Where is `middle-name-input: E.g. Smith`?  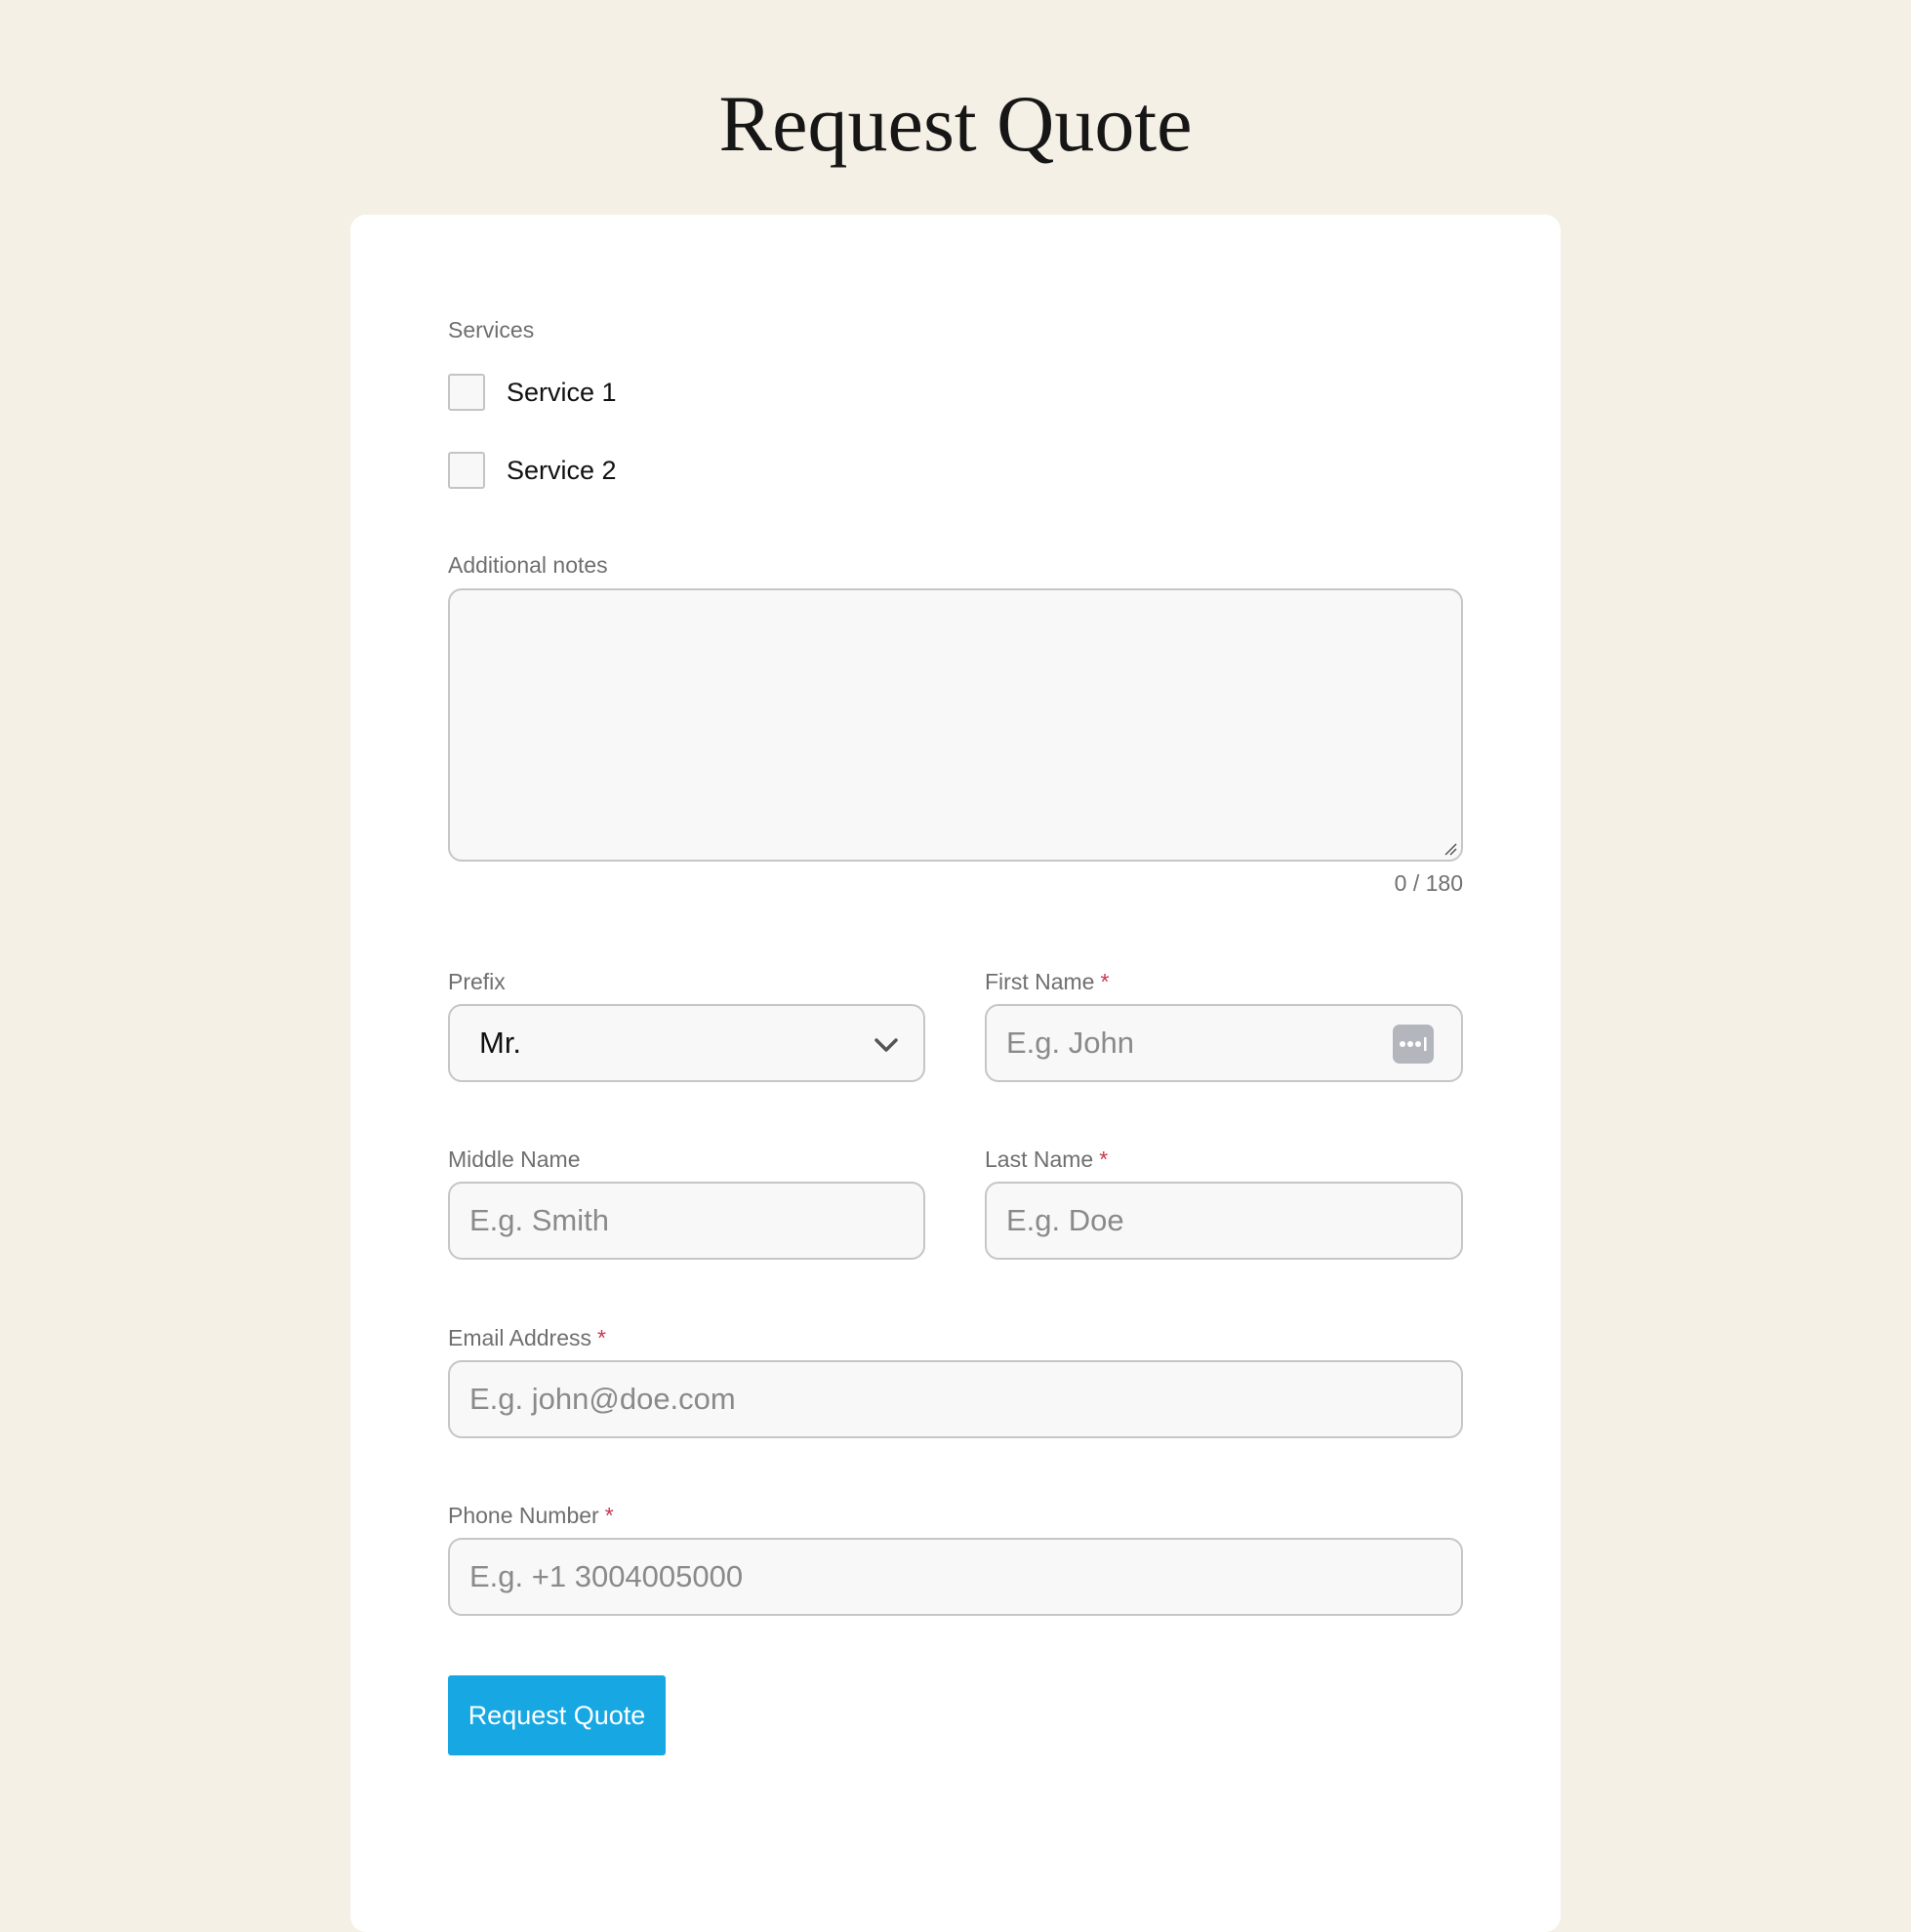
middle-name-input: E.g. Smith is located at coordinates (686, 1221).